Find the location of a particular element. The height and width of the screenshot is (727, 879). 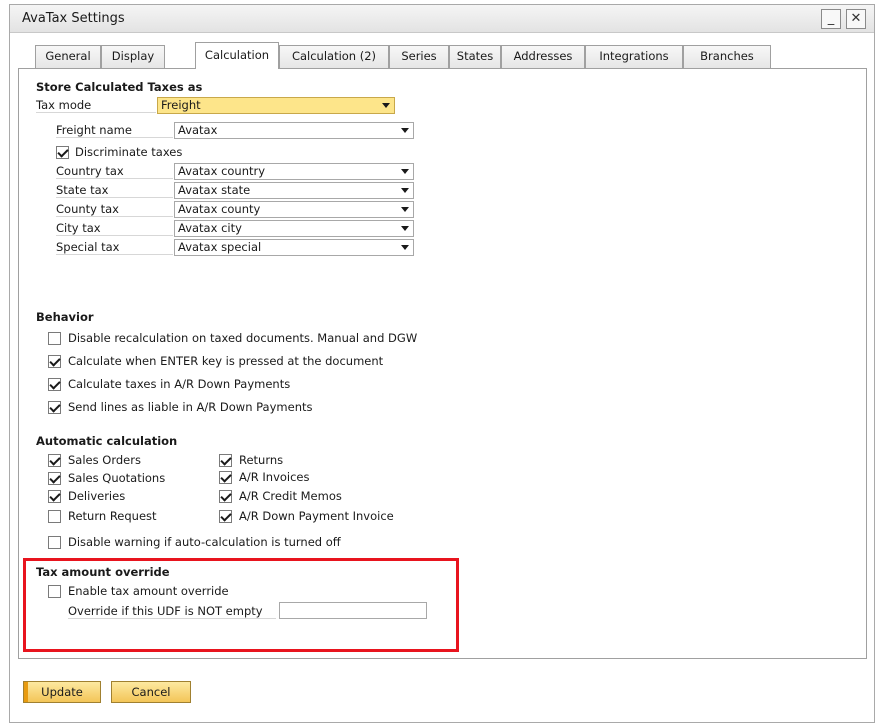

tab-addresses: Addresses is located at coordinates (543, 56).